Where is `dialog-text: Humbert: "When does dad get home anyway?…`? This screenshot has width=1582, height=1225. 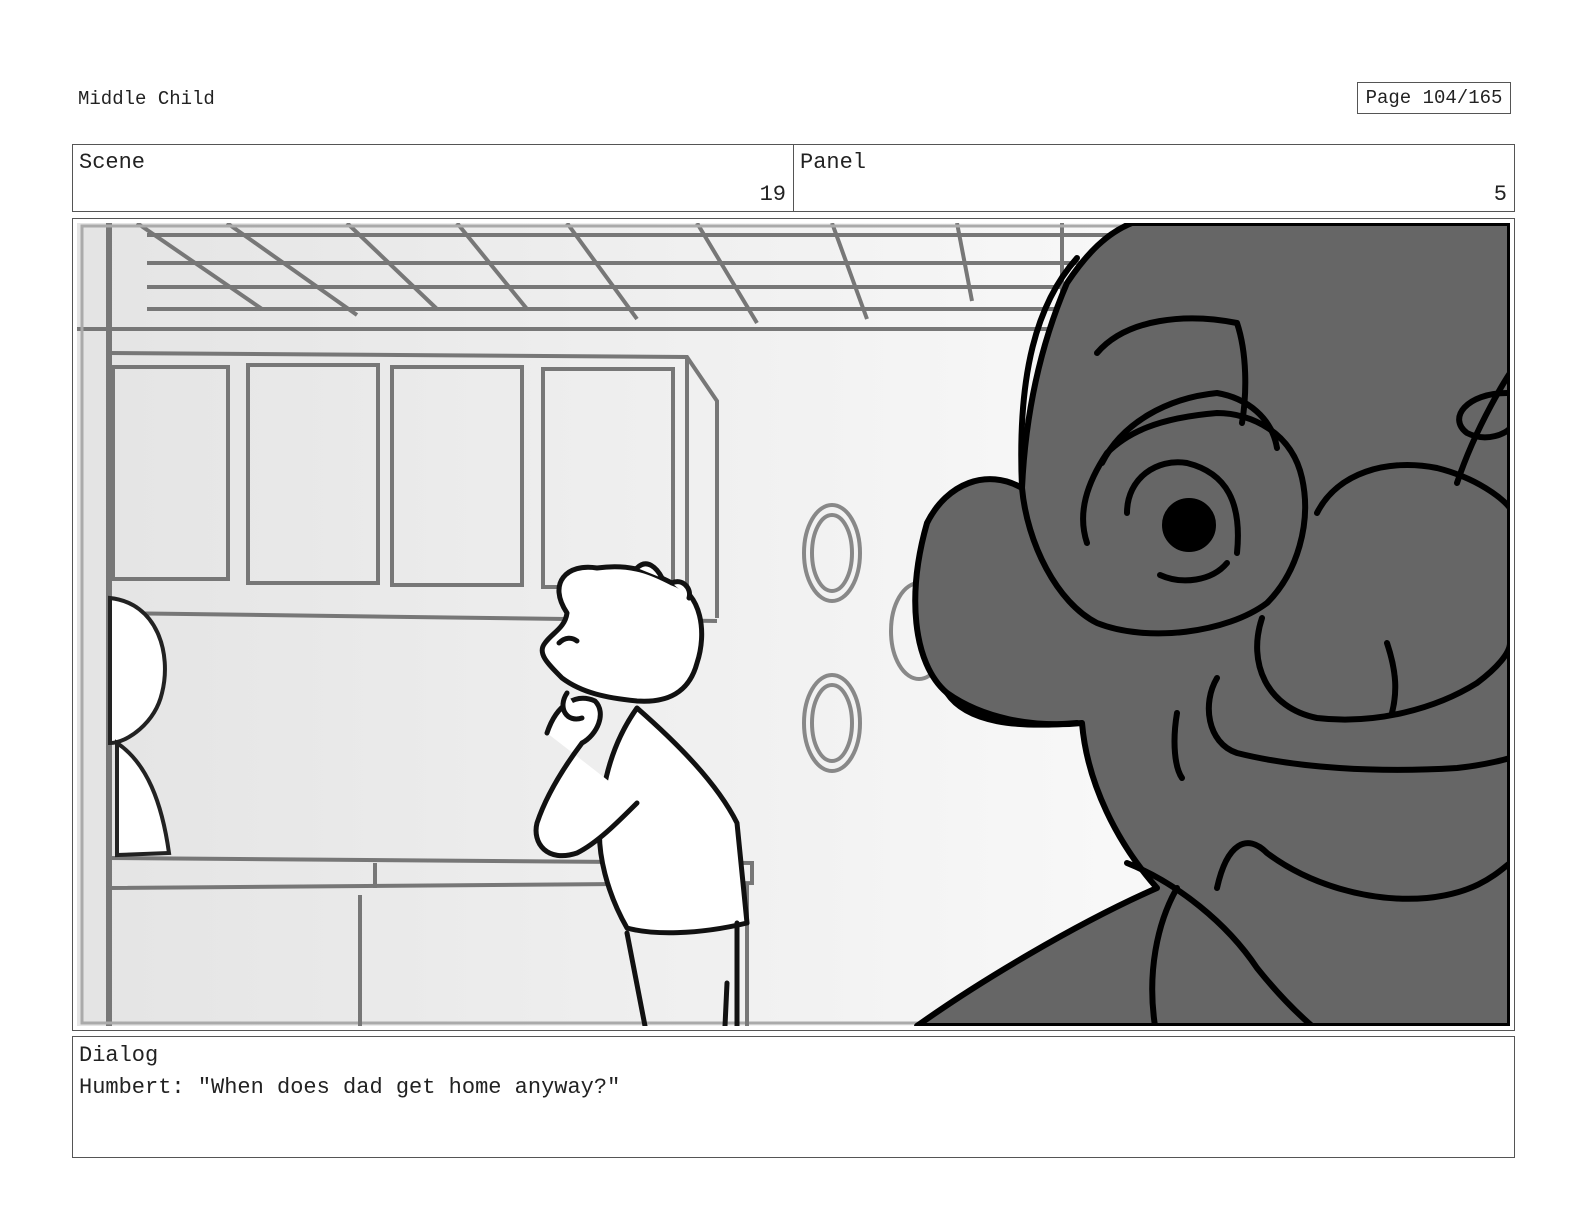 dialog-text: Humbert: "When does dad get home anyway?… is located at coordinates (350, 1087).